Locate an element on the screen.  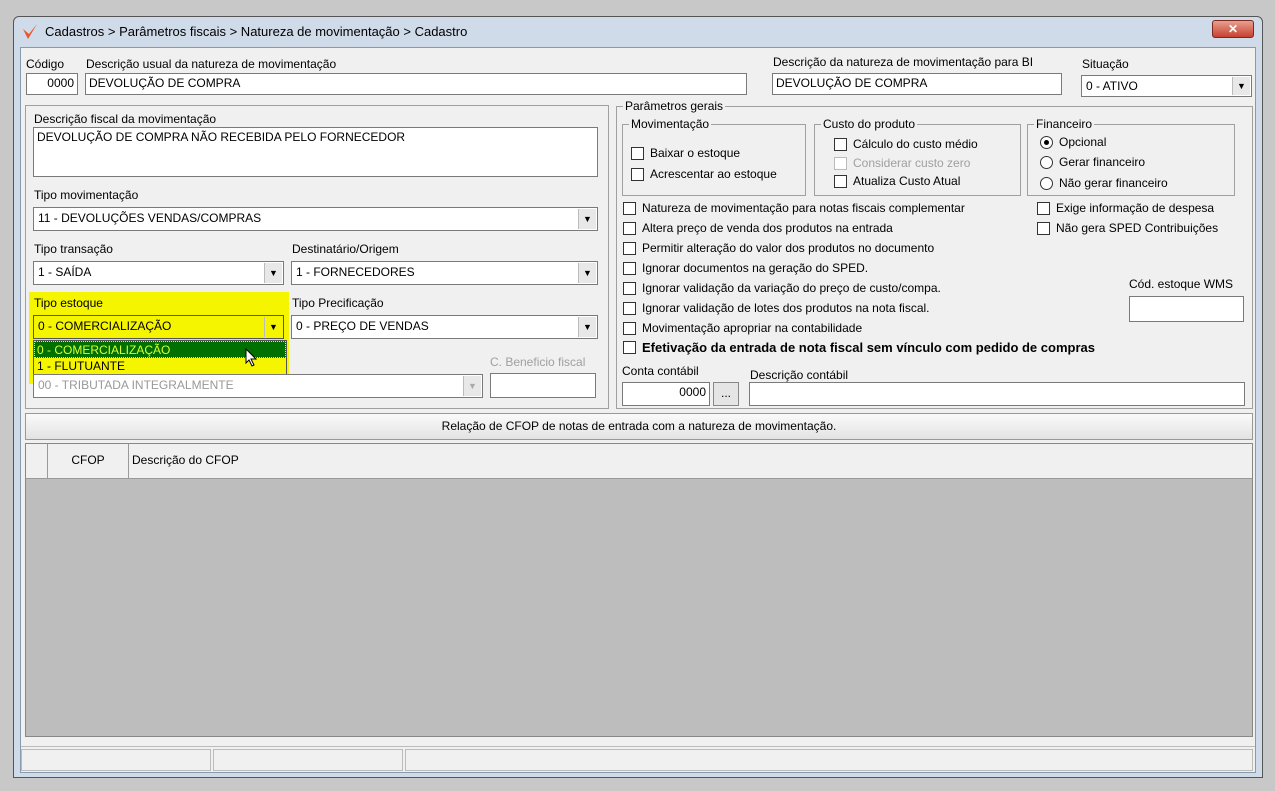
checkbox-label: Acrescentar ao estoque is located at coordinates (713, 174).